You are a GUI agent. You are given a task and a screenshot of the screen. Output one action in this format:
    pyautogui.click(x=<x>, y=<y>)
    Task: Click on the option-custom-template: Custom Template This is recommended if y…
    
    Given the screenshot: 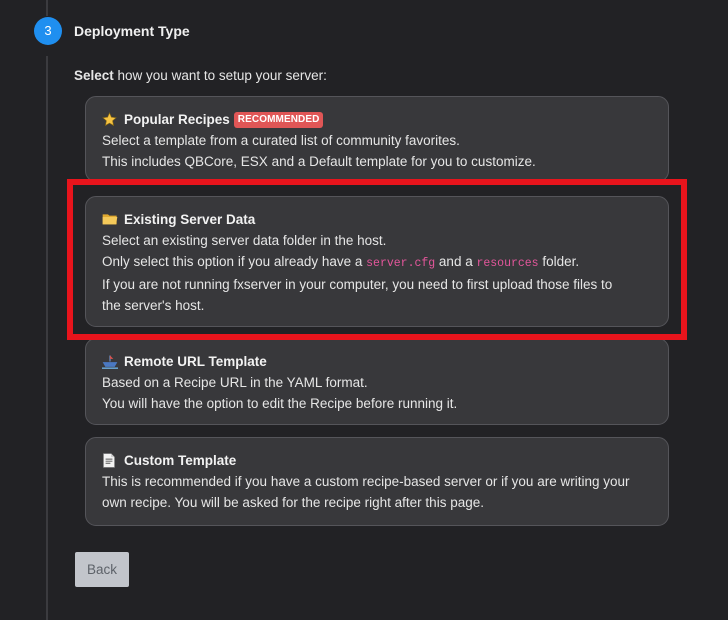 What is the action you would take?
    pyautogui.click(x=377, y=481)
    